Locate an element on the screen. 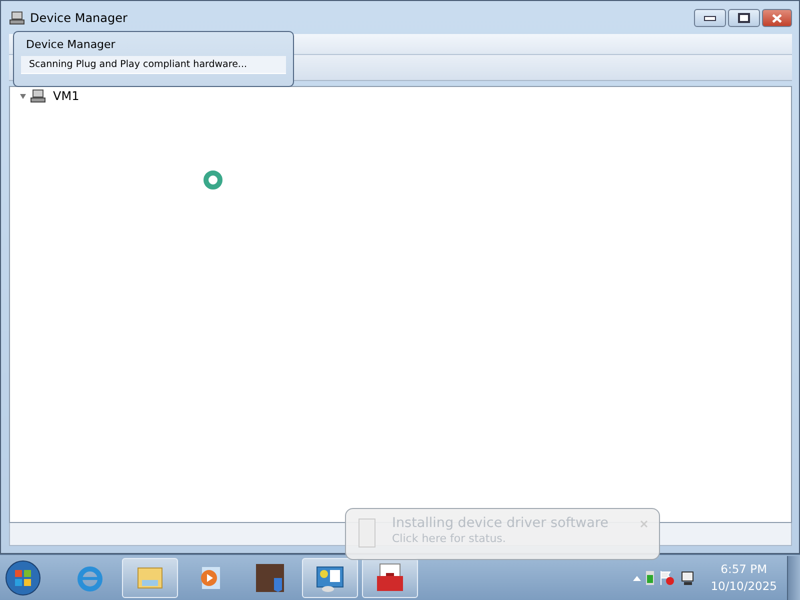  notification-balloon: Installing device driver software Click here for status. is located at coordinates (502, 534).